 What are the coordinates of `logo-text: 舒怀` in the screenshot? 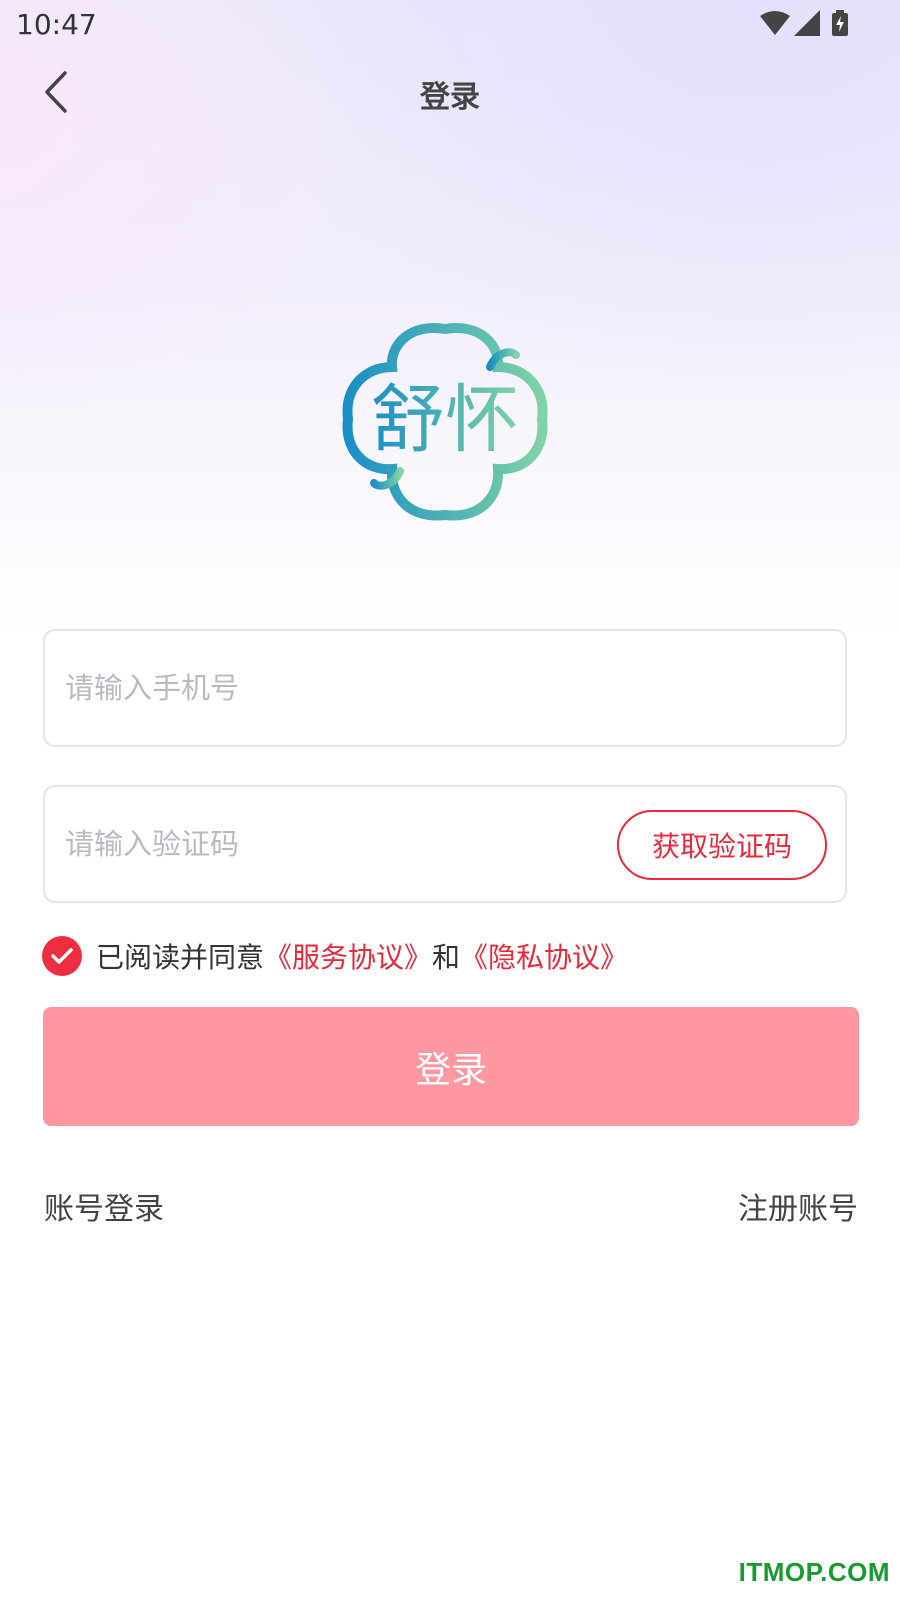 It's located at (445, 420).